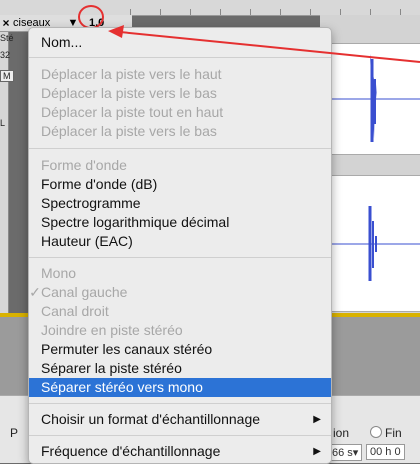 The width and height of the screenshot is (420, 464). I want to click on menu-item-label: Déplacer la piste tout en haut, so click(132, 112).